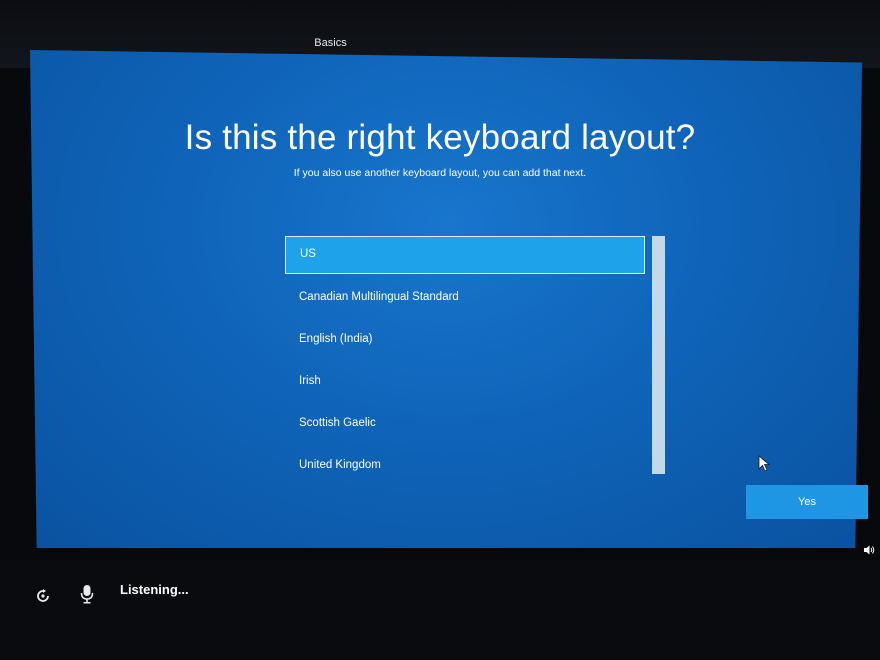  Describe the element at coordinates (330, 43) in the screenshot. I see `tab-basics-label: Basics` at that location.